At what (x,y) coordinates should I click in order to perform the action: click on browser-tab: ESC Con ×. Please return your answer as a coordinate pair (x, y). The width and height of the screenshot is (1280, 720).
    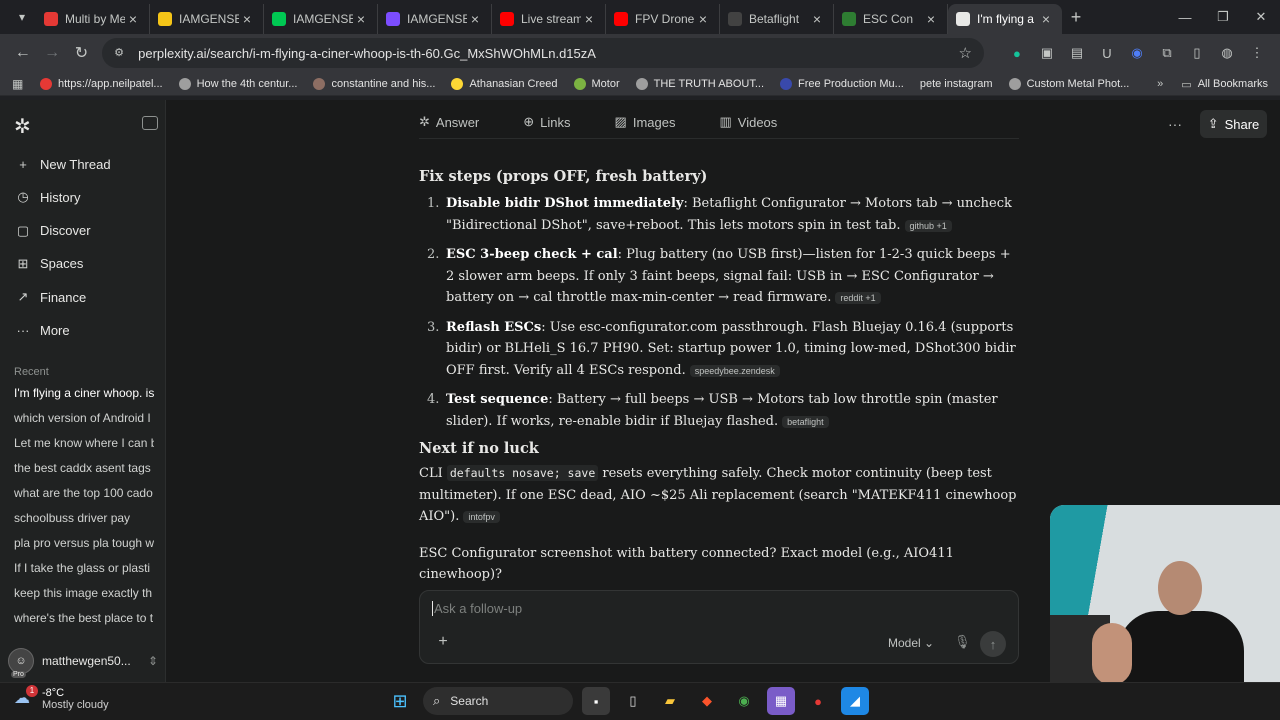
    Looking at the image, I should click on (891, 19).